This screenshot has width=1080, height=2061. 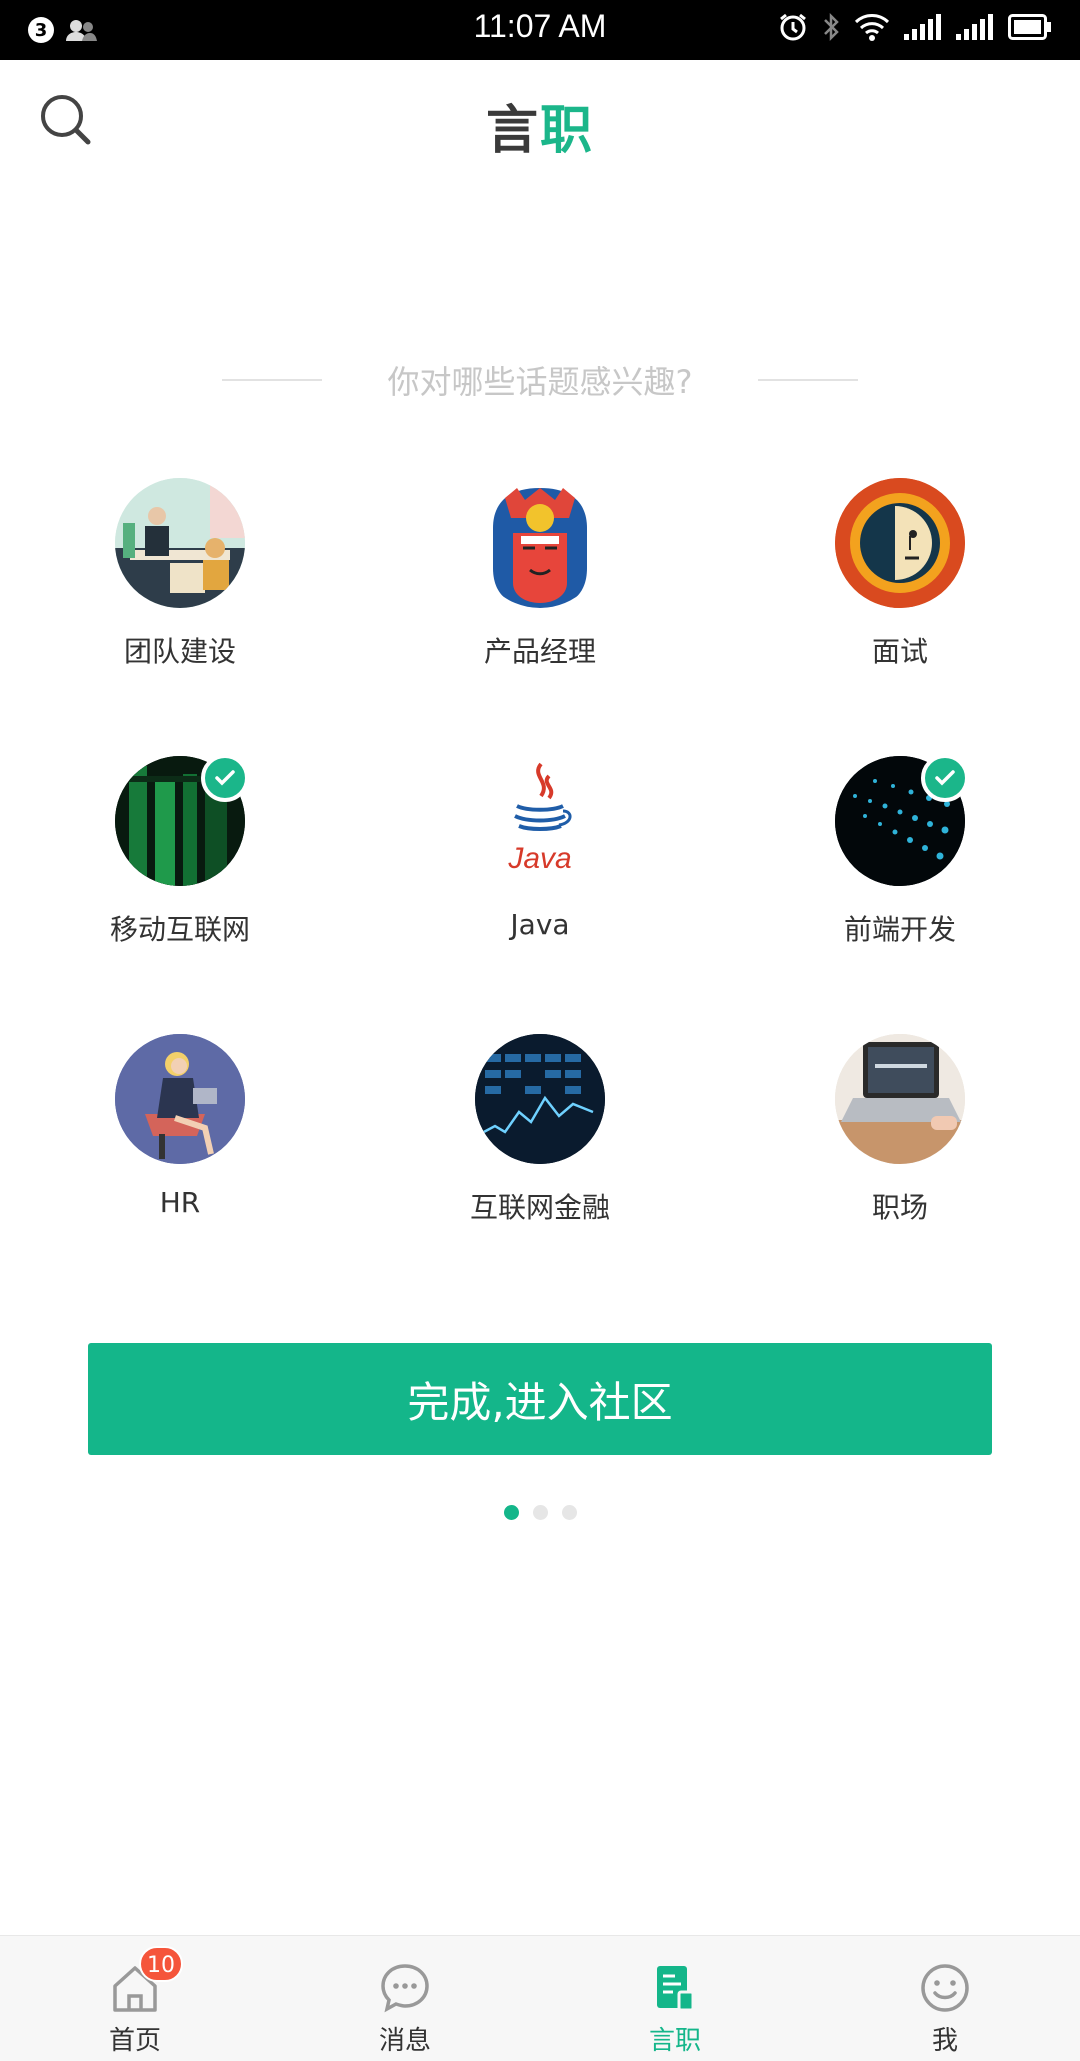 I want to click on topic-label: 前端开发, so click(x=899, y=929).